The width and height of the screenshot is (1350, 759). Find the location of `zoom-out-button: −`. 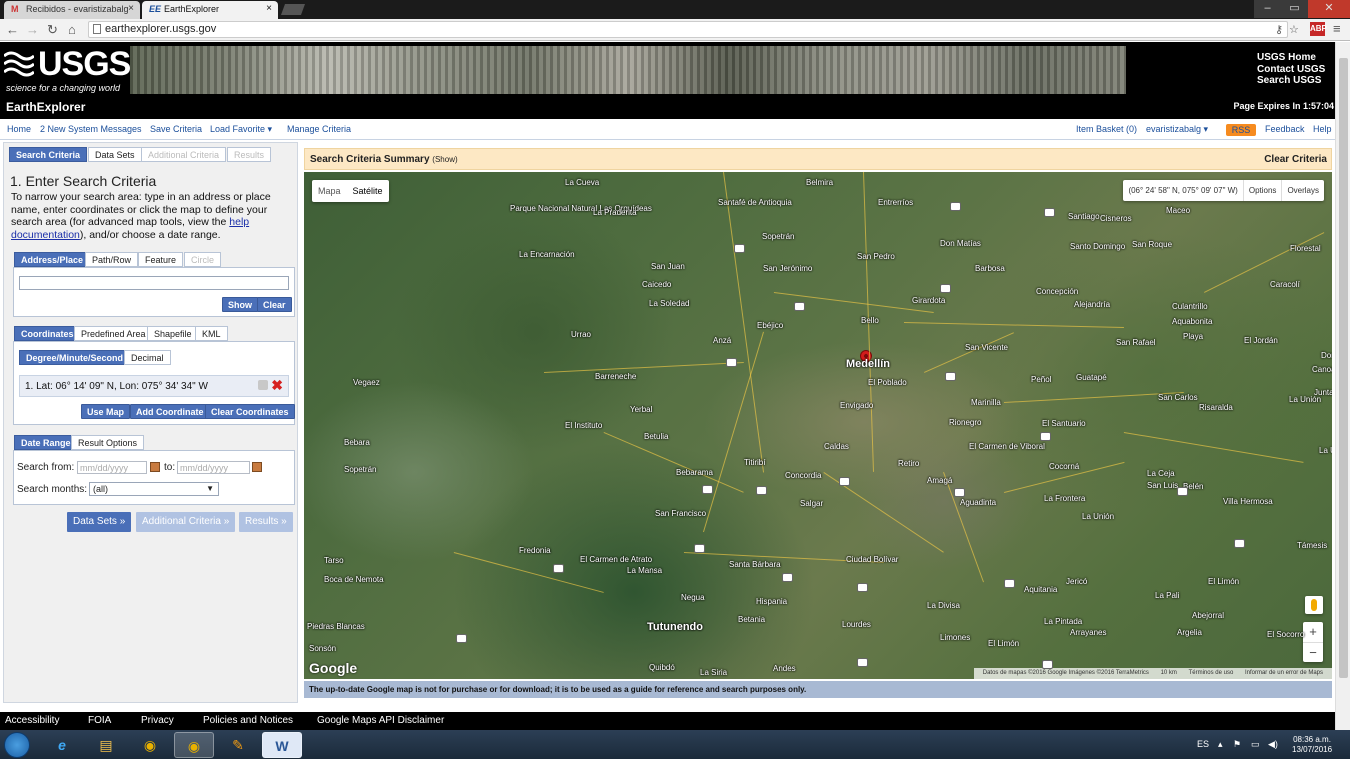

zoom-out-button: − is located at coordinates (1313, 652).